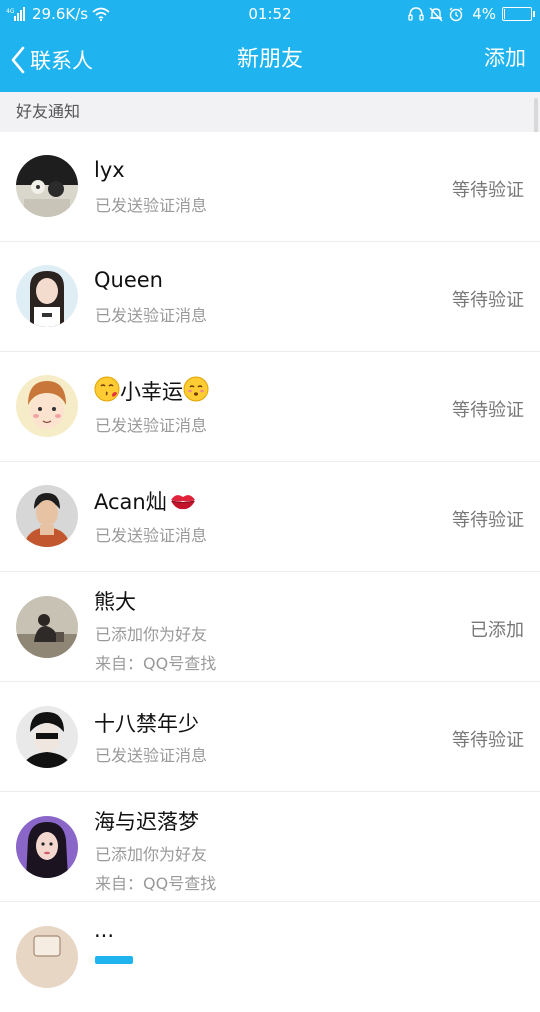  I want to click on page-title: 新朋友, so click(269, 59).